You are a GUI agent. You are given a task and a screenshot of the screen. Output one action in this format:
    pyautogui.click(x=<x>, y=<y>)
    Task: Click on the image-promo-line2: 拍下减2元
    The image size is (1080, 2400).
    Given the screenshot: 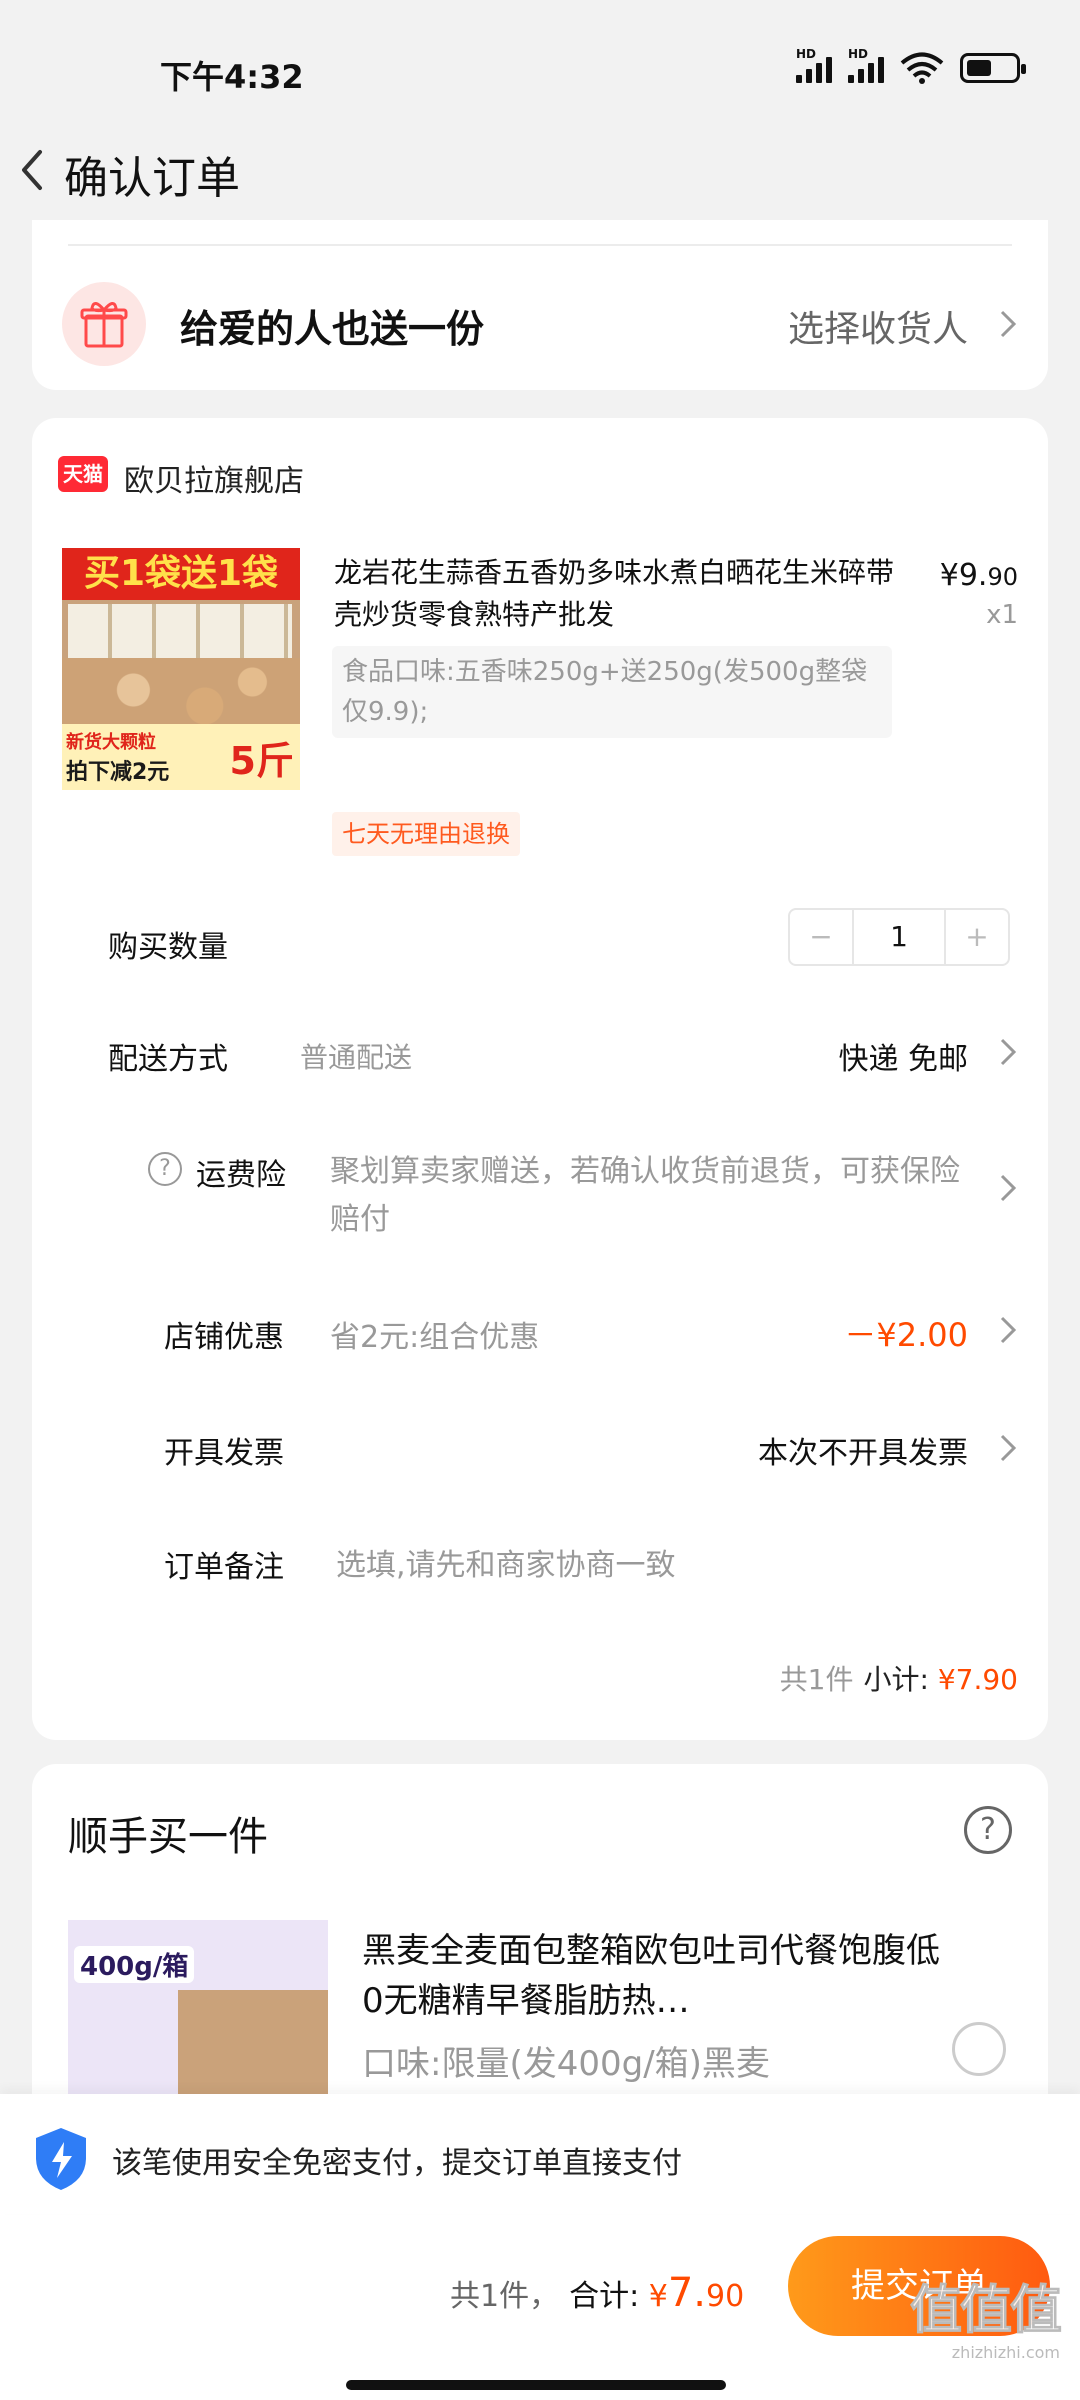 What is the action you would take?
    pyautogui.click(x=118, y=772)
    